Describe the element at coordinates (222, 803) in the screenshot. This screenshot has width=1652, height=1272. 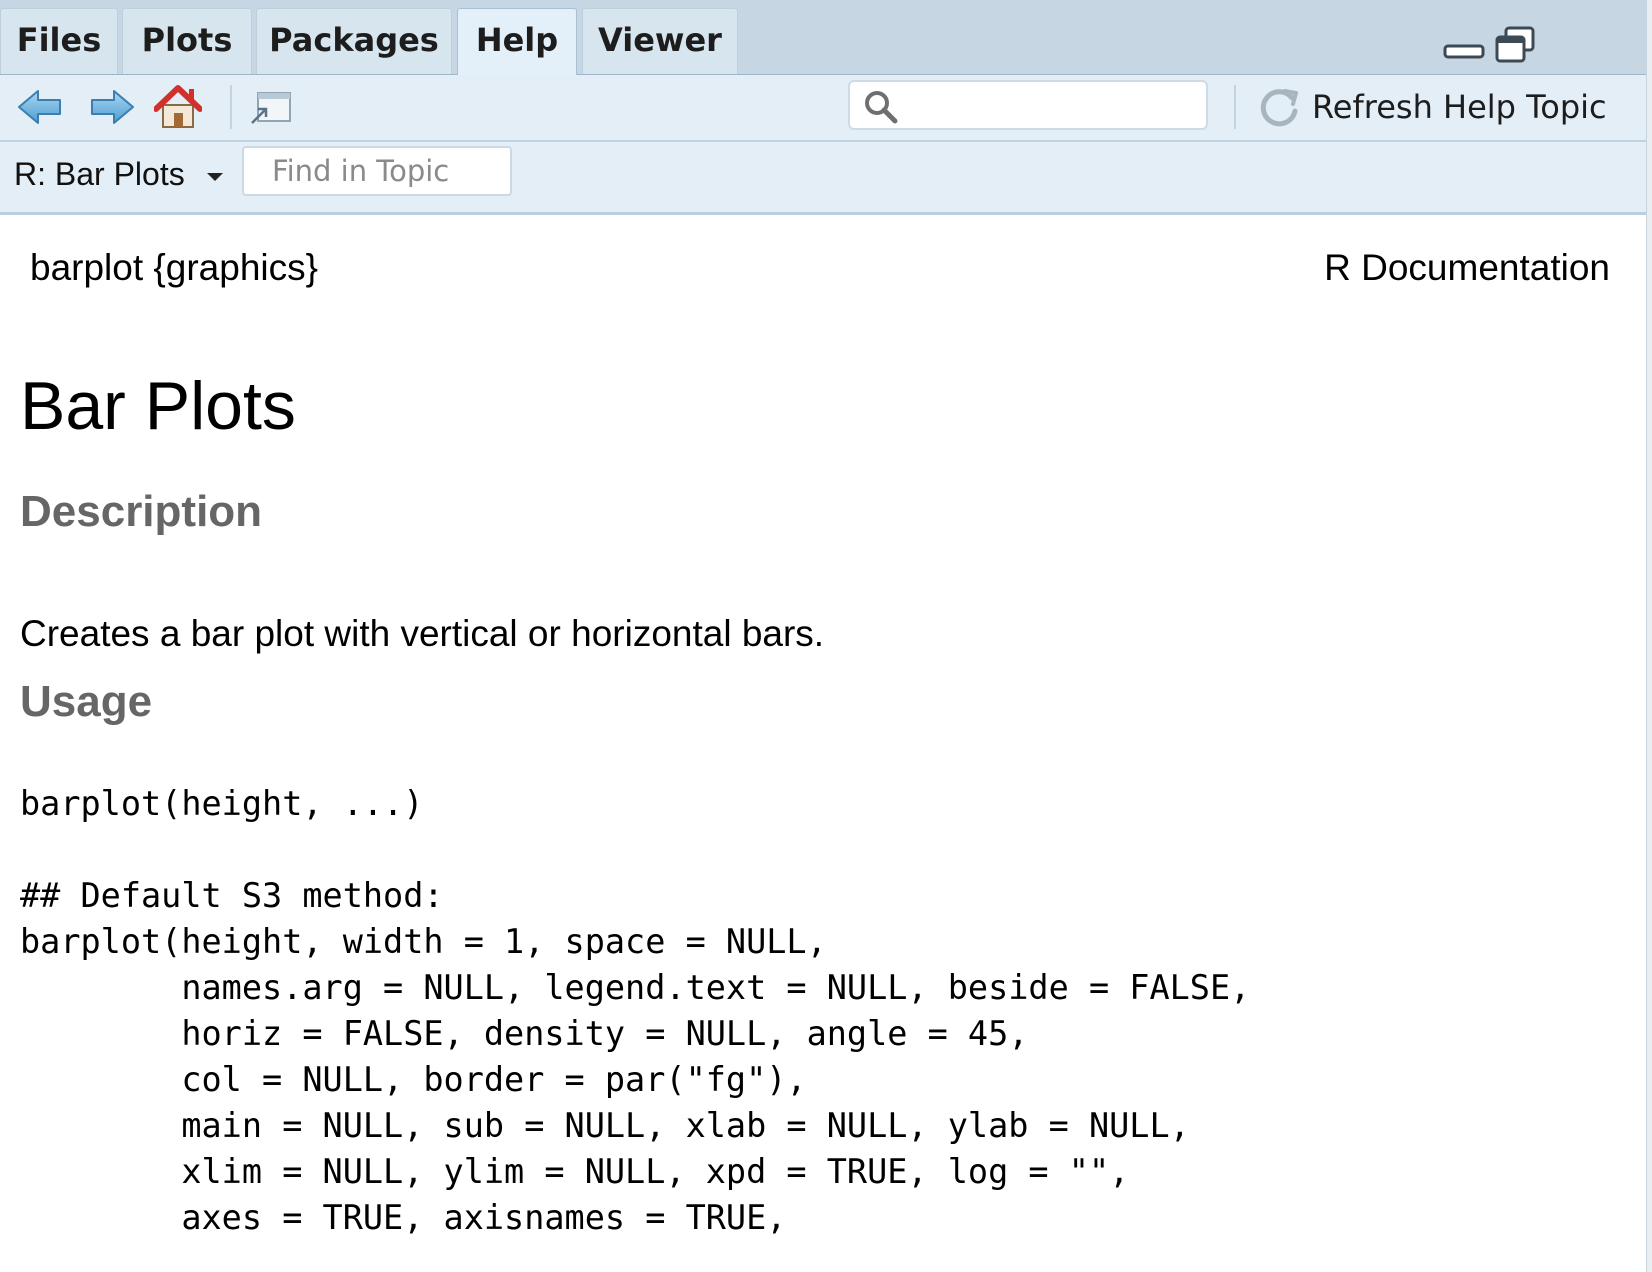
I see `code-line: barplot(height, ...)` at that location.